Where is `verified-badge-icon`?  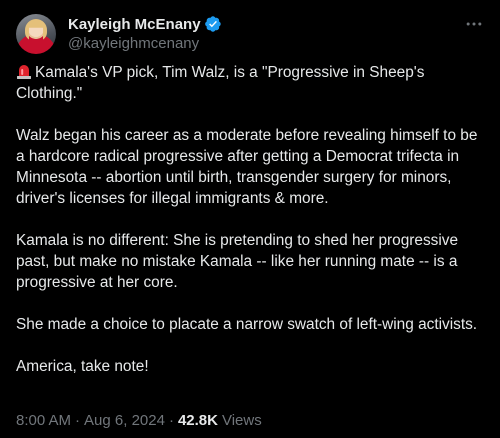
verified-badge-icon is located at coordinates (212, 24).